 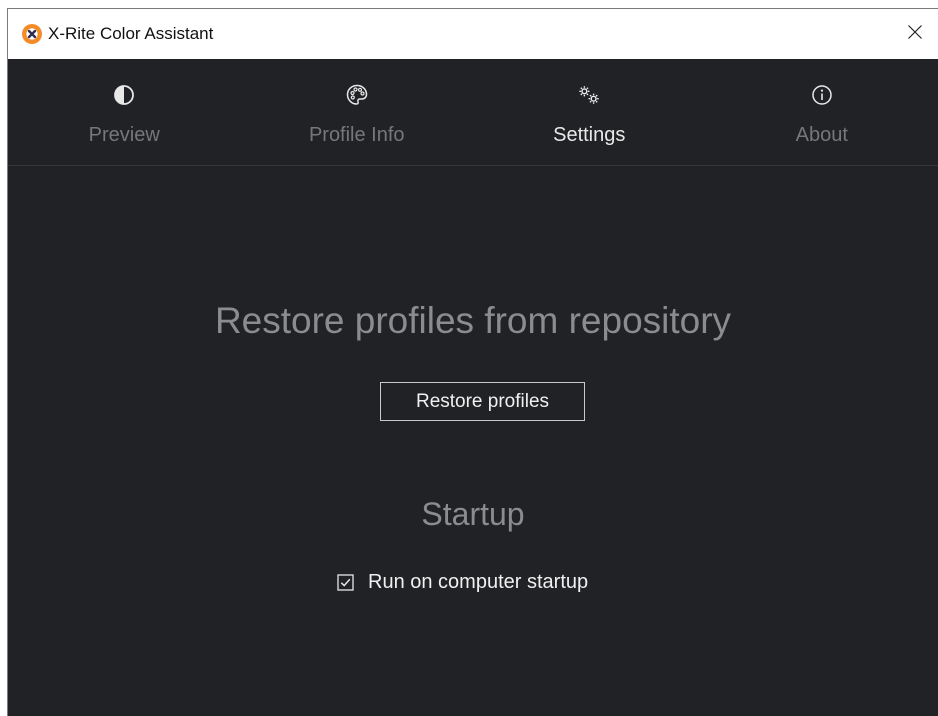 I want to click on close-button, so click(x=915, y=34).